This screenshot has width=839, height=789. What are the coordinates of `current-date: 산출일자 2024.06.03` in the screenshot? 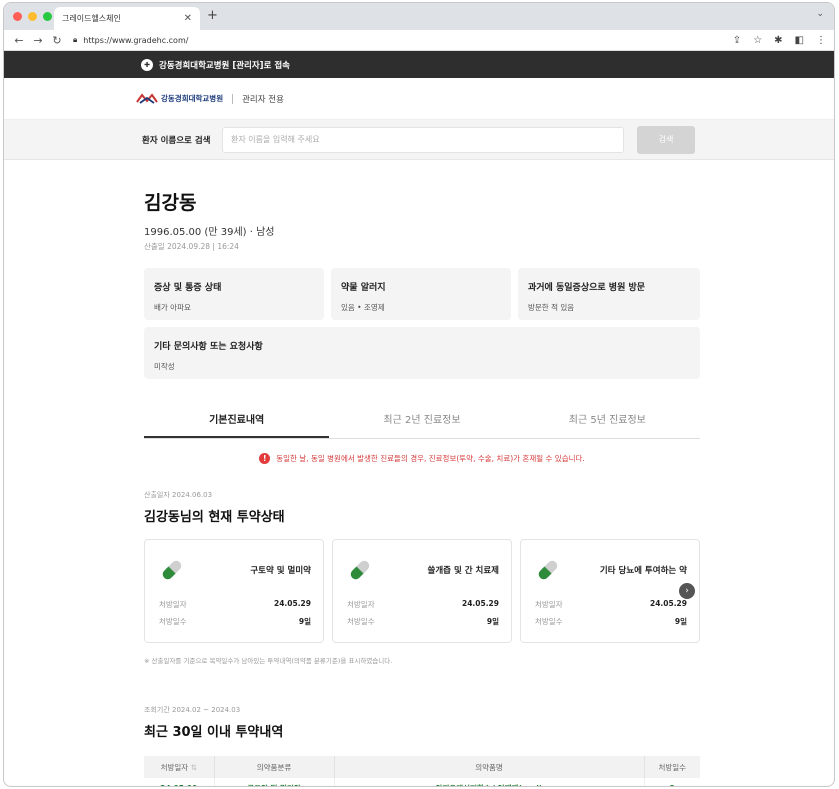 It's located at (178, 495).